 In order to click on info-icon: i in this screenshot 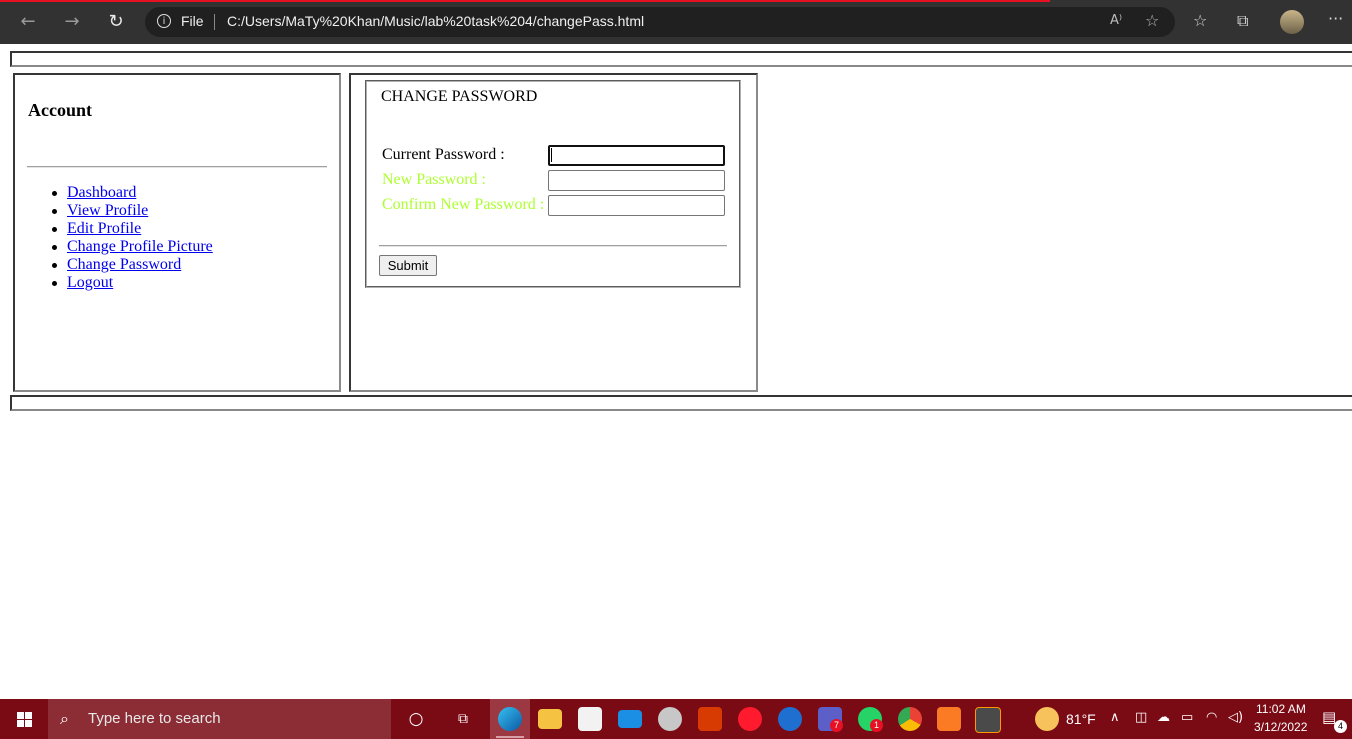, I will do `click(164, 21)`.